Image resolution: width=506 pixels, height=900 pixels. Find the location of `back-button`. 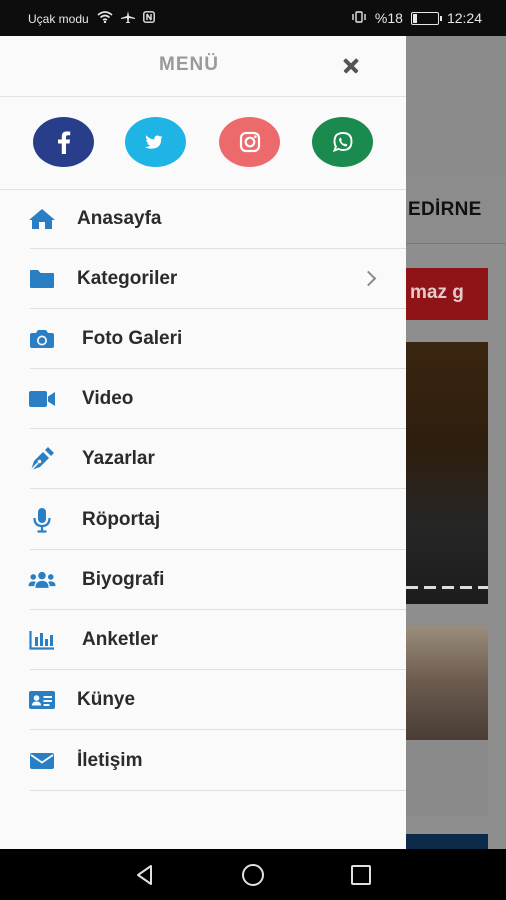

back-button is located at coordinates (145, 875).